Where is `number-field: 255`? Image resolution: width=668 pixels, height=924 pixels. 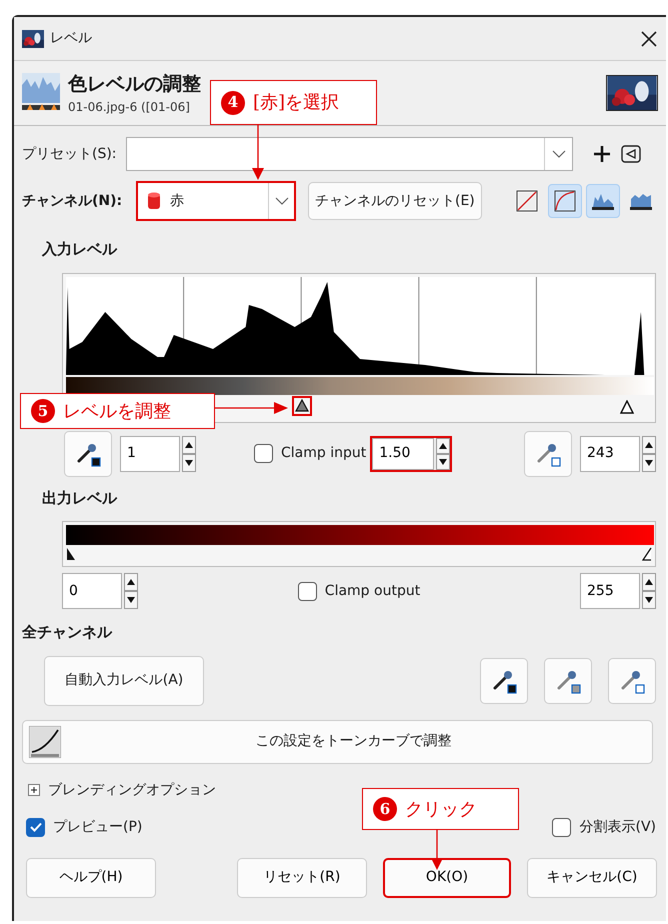
number-field: 255 is located at coordinates (610, 591).